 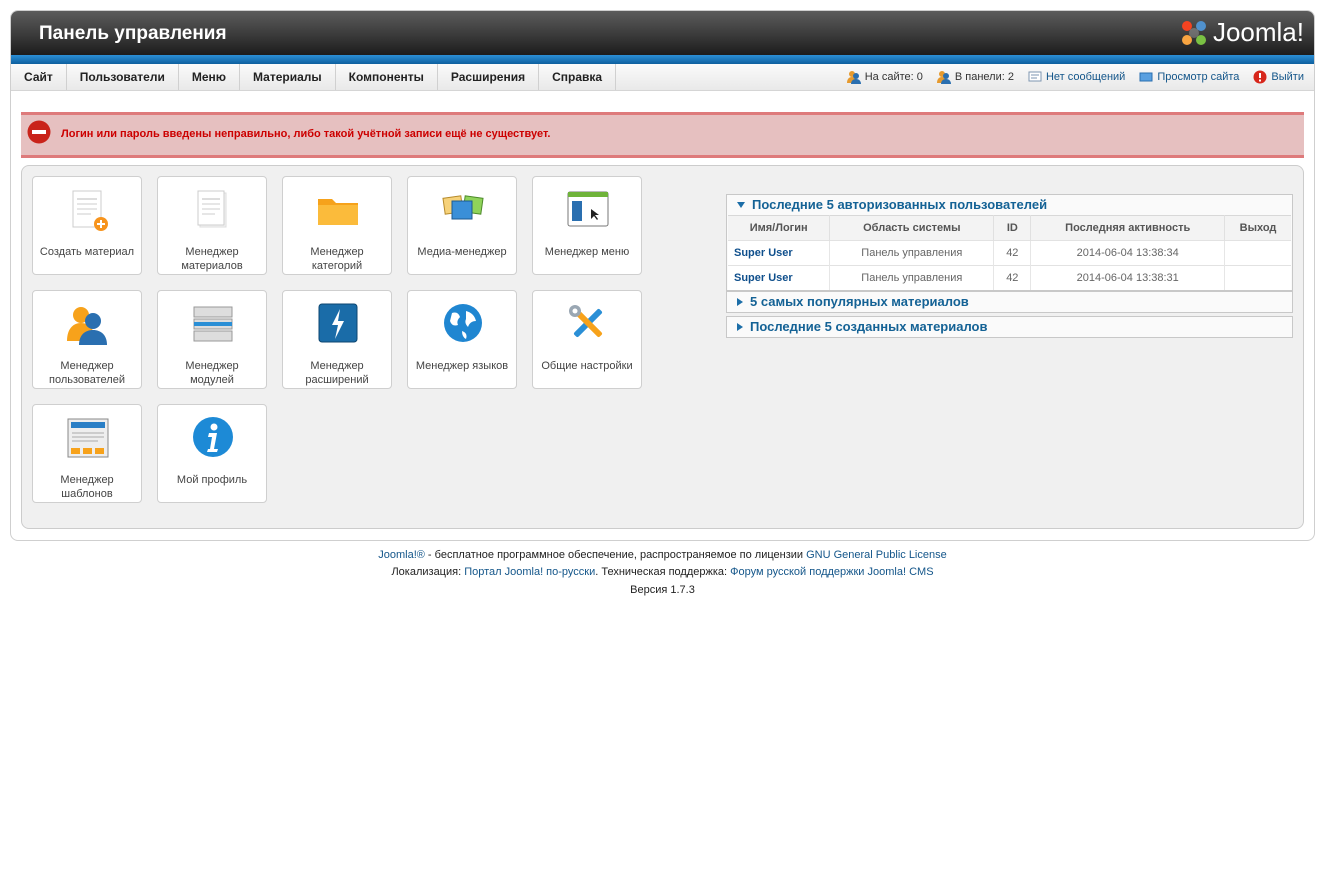 What do you see at coordinates (869, 326) in the screenshot?
I see `module-title: Последние 5 созданных материалов` at bounding box center [869, 326].